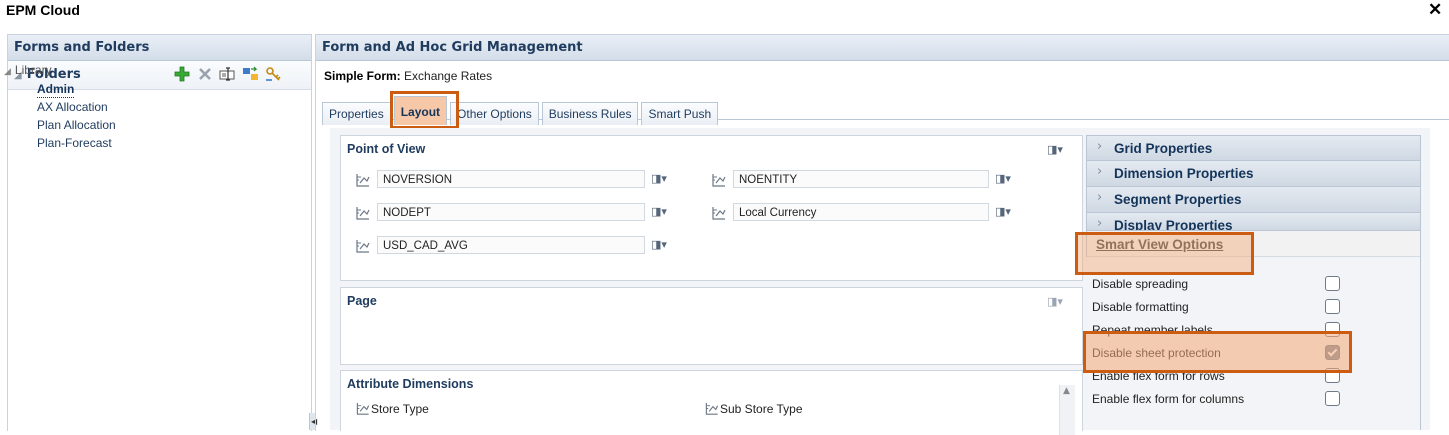 The height and width of the screenshot is (435, 1449). I want to click on move-icon, so click(250, 74).